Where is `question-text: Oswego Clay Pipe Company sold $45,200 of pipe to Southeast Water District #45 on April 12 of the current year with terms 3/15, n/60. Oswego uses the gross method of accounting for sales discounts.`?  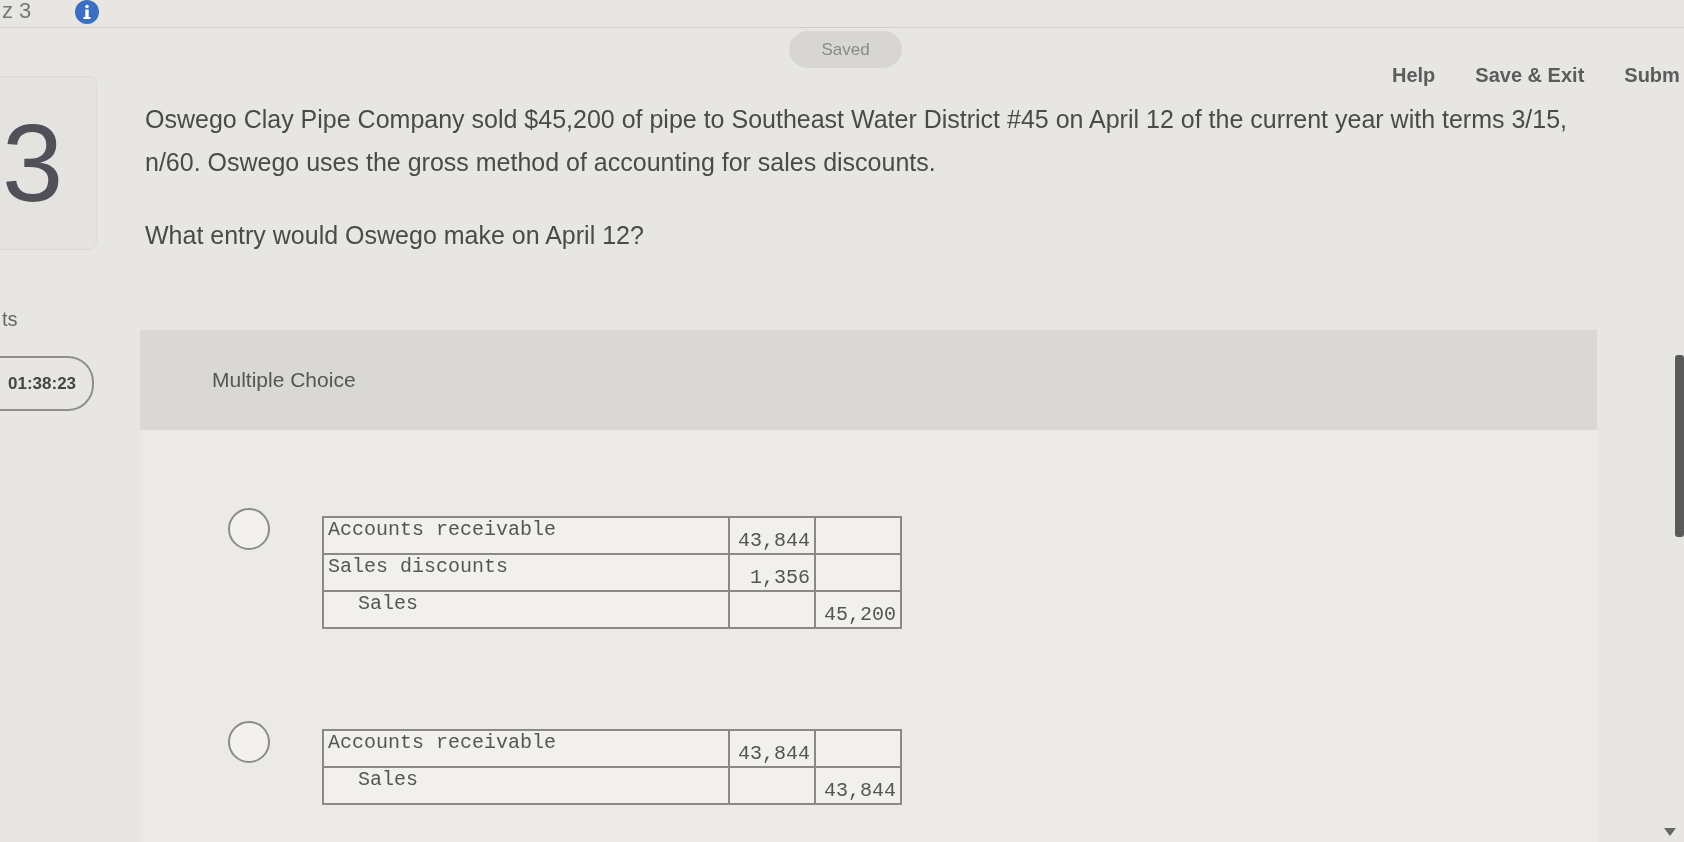 question-text: Oswego Clay Pipe Company sold $45,200 of pipe to Southeast Water District #45 on April 12 of the current year with terms 3/15, n/60. Oswego uses the gross method of accounting for sales discounts. is located at coordinates (857, 141).